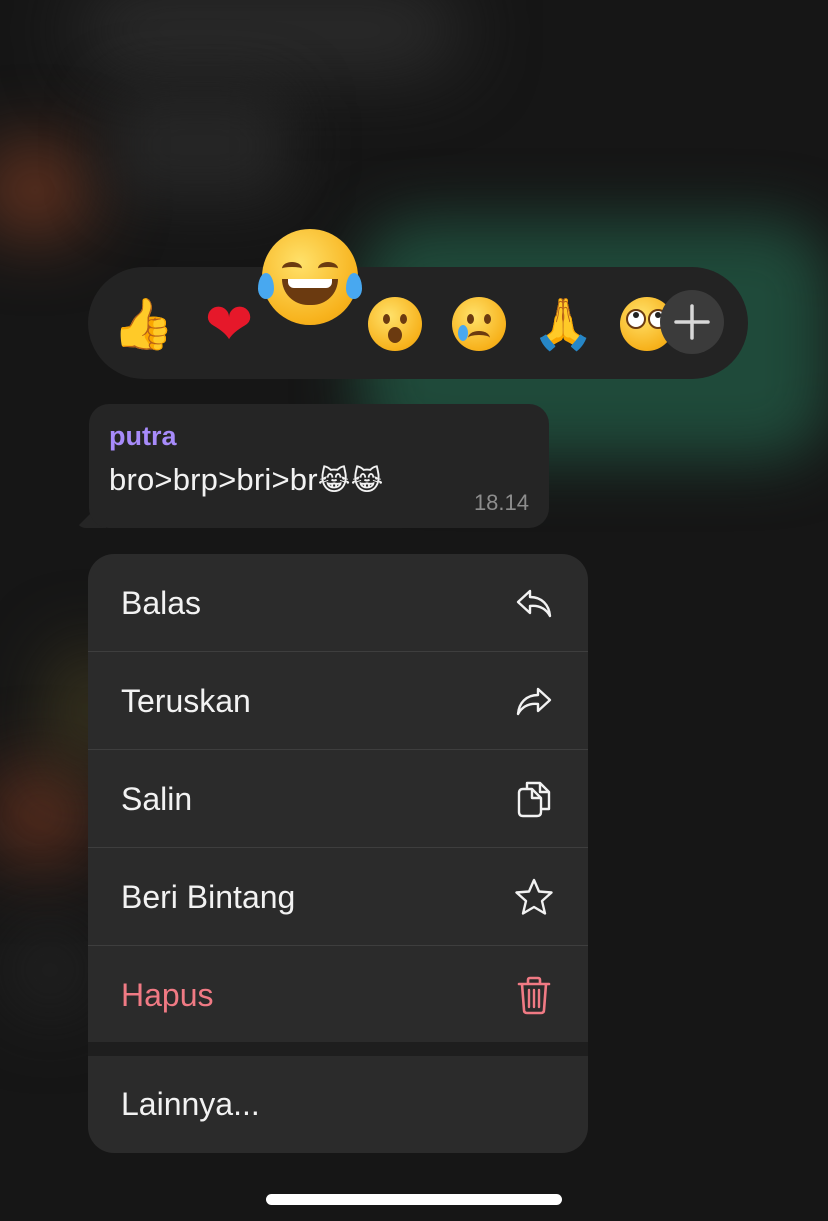 Image resolution: width=828 pixels, height=1221 pixels. I want to click on menu-item-forward: Teruskan, so click(338, 701).